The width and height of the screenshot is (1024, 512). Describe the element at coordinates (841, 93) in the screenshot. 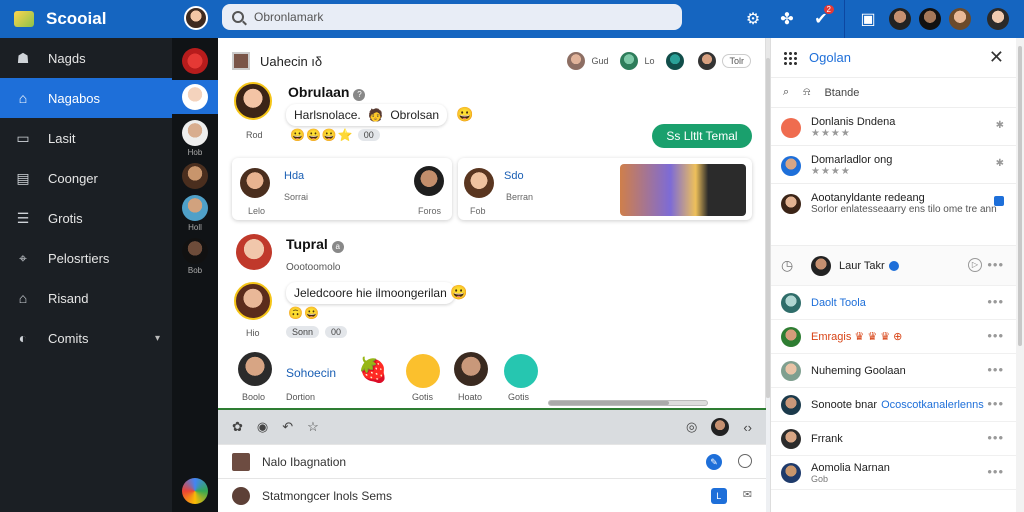

I see `search-label: Btande` at that location.